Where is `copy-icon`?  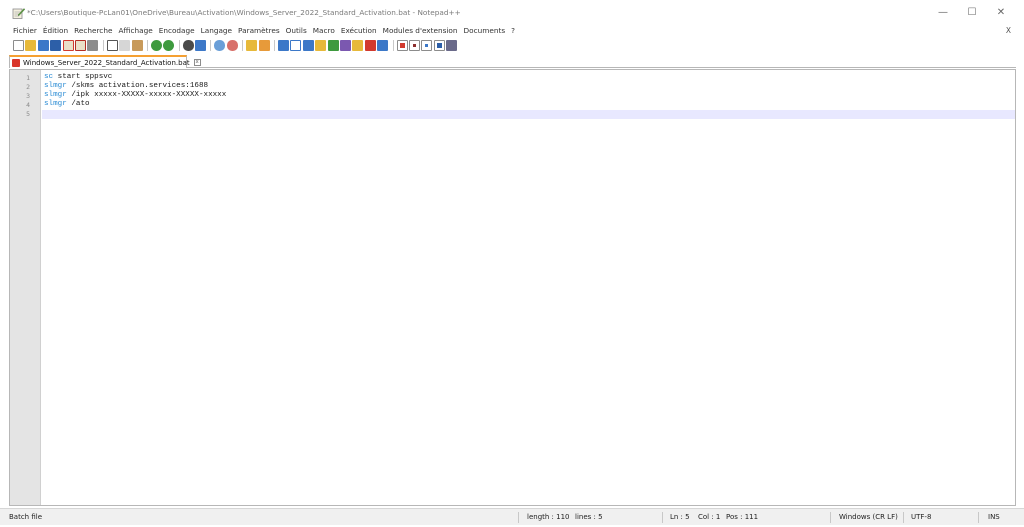 copy-icon is located at coordinates (125, 45).